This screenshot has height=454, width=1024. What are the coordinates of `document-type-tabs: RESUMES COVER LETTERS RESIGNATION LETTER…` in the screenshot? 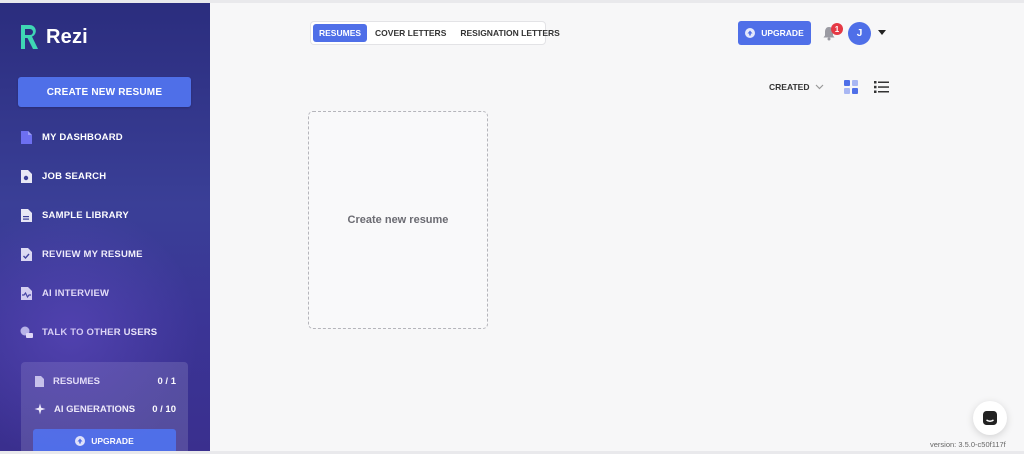 It's located at (435, 33).